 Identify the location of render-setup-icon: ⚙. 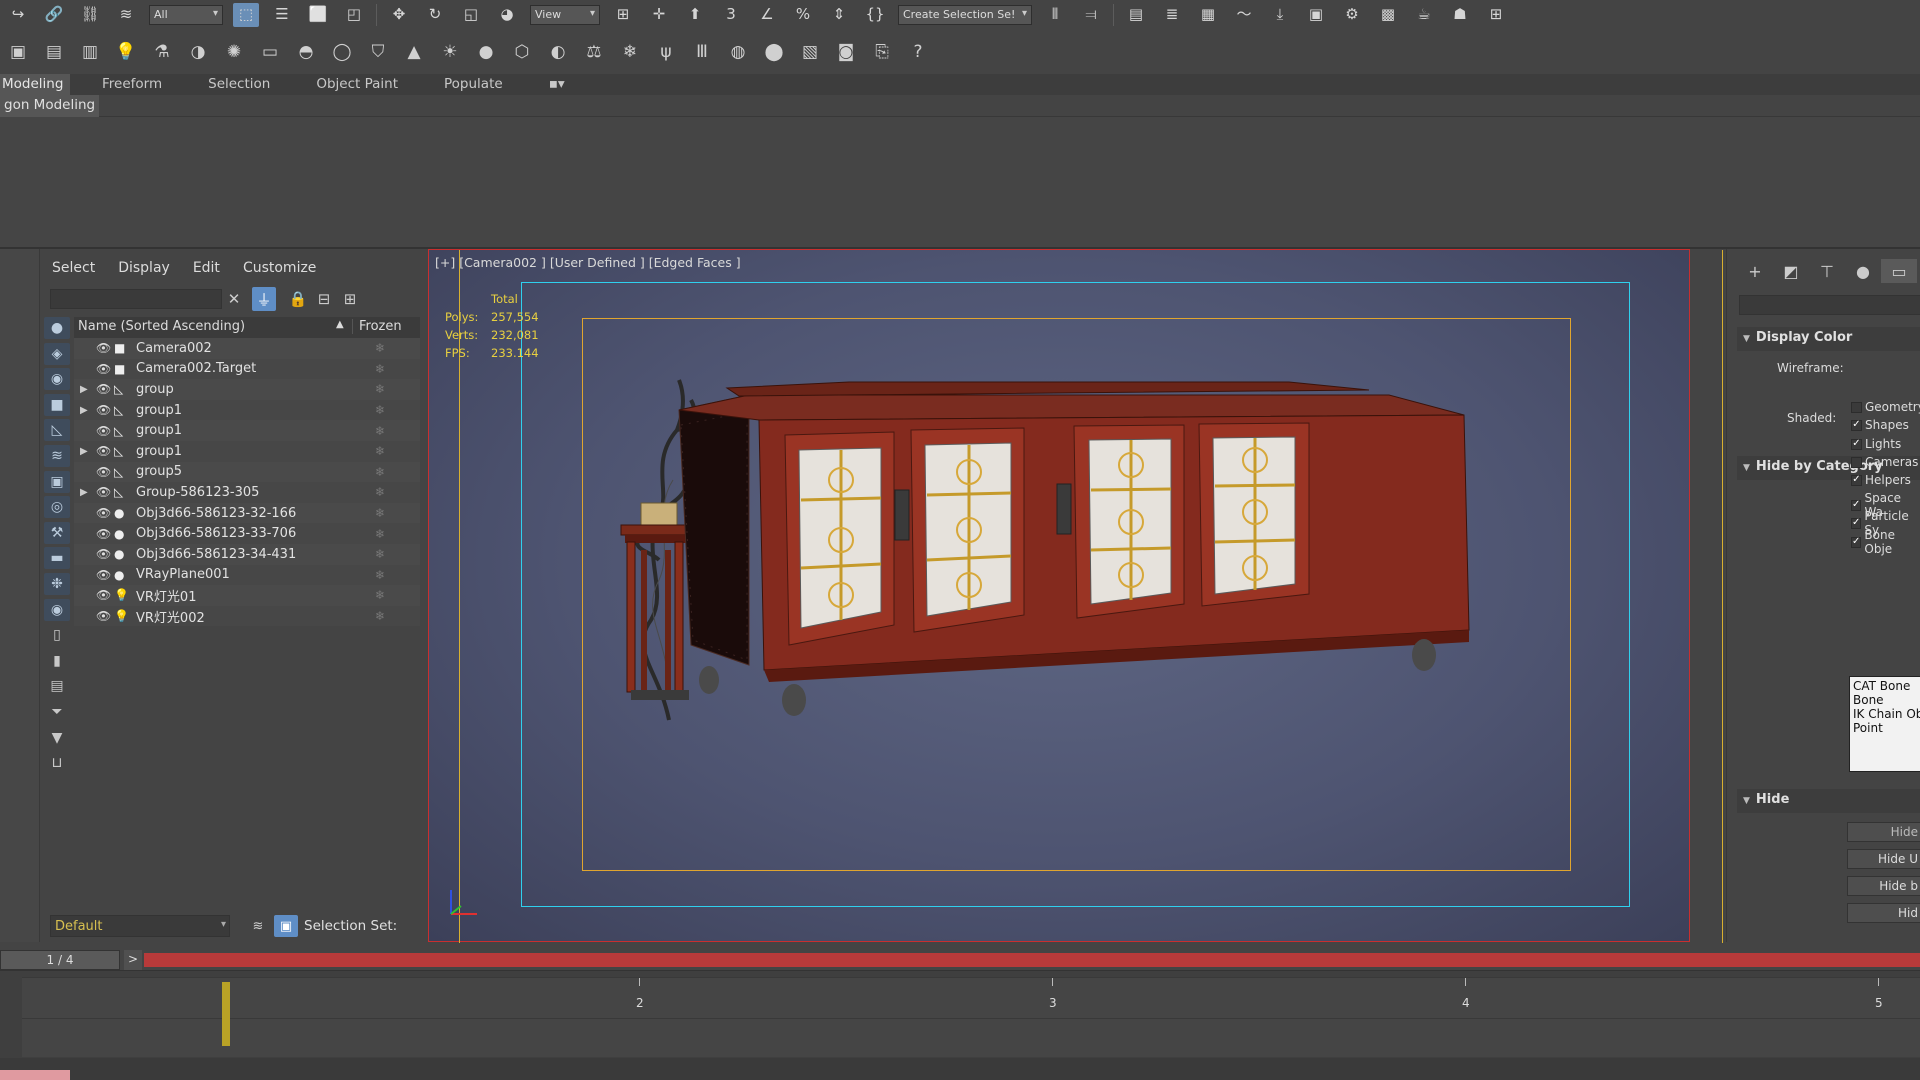
(1352, 15).